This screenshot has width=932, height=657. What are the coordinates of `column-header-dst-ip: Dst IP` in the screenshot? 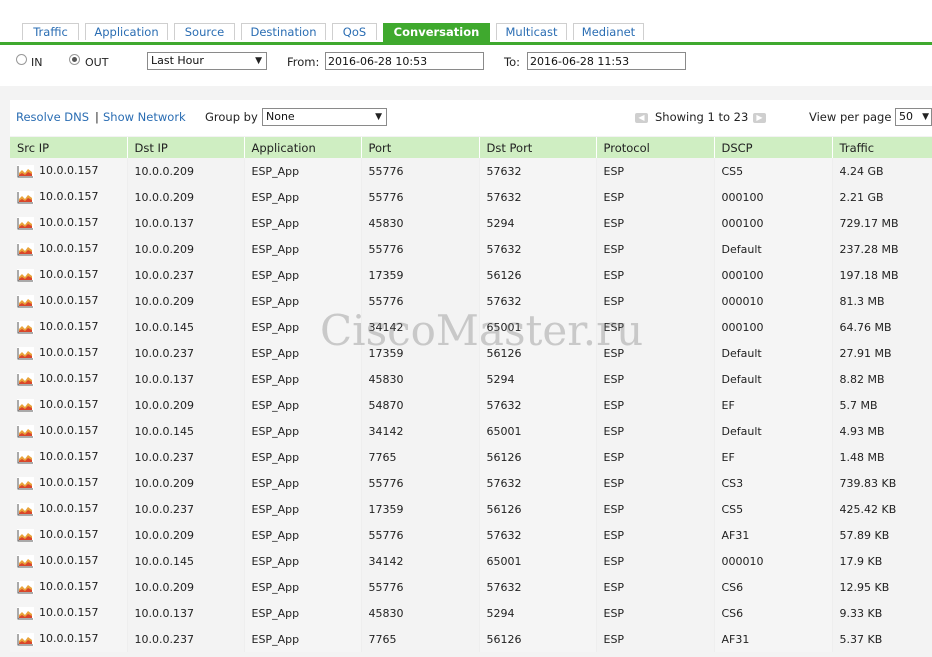 It's located at (186, 147).